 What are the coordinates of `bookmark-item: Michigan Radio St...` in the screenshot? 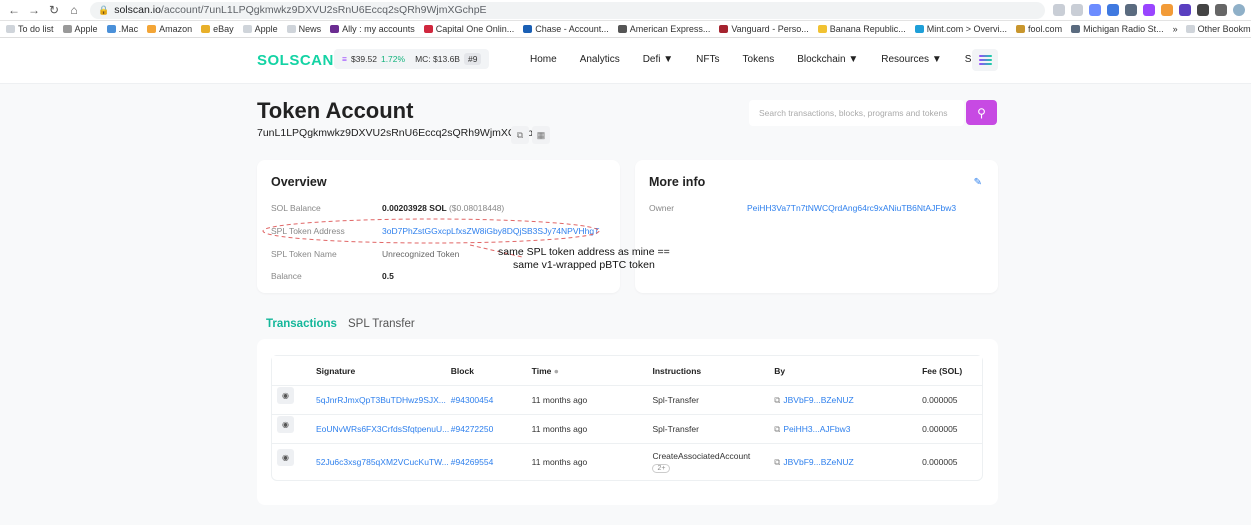 It's located at (1117, 29).